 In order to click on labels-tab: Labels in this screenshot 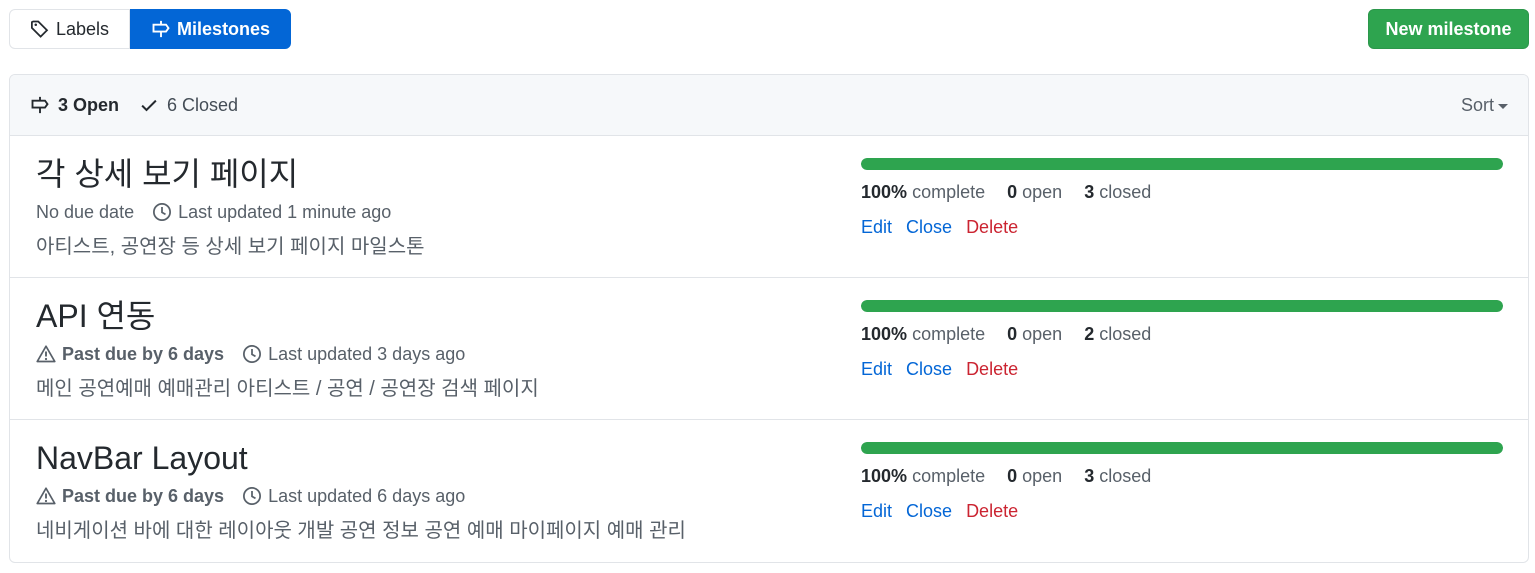, I will do `click(70, 29)`.